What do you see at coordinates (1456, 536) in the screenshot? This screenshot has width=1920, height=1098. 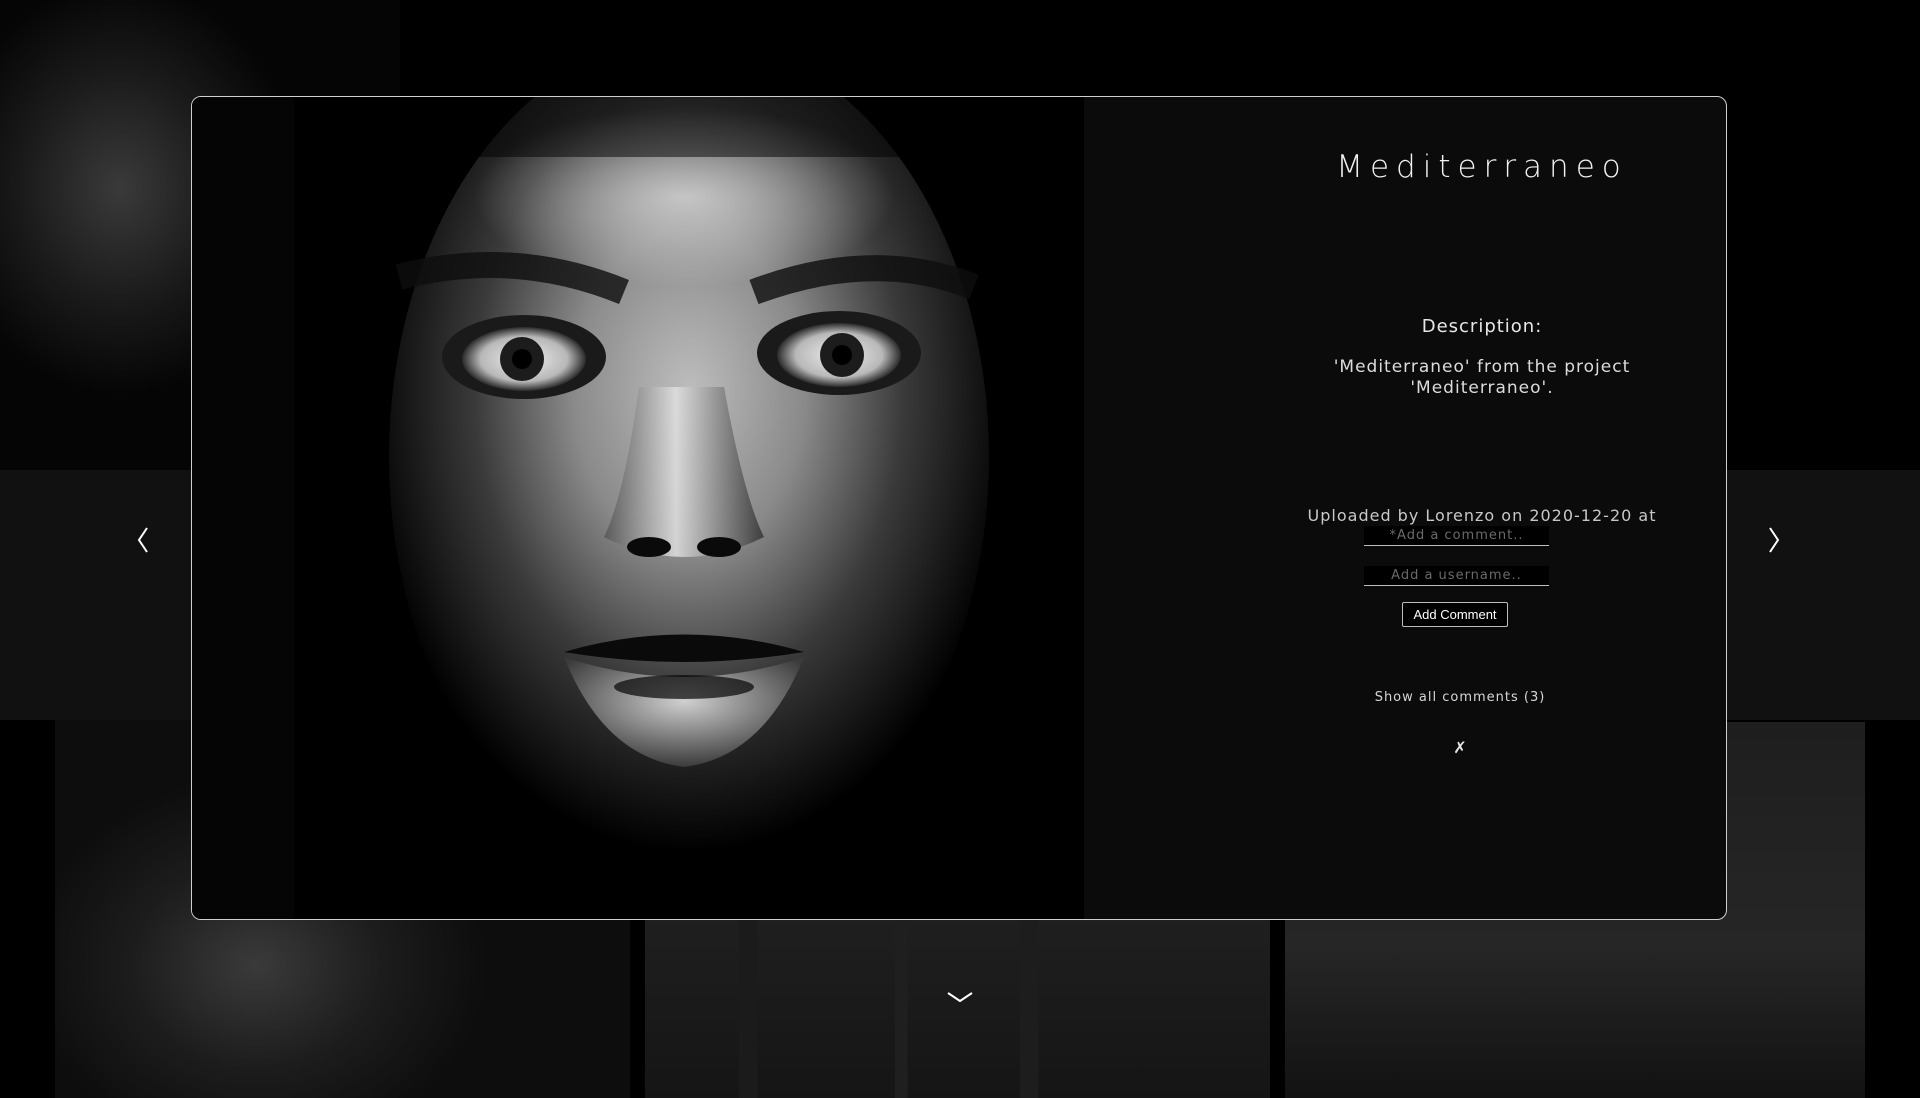 I see `comment-input` at bounding box center [1456, 536].